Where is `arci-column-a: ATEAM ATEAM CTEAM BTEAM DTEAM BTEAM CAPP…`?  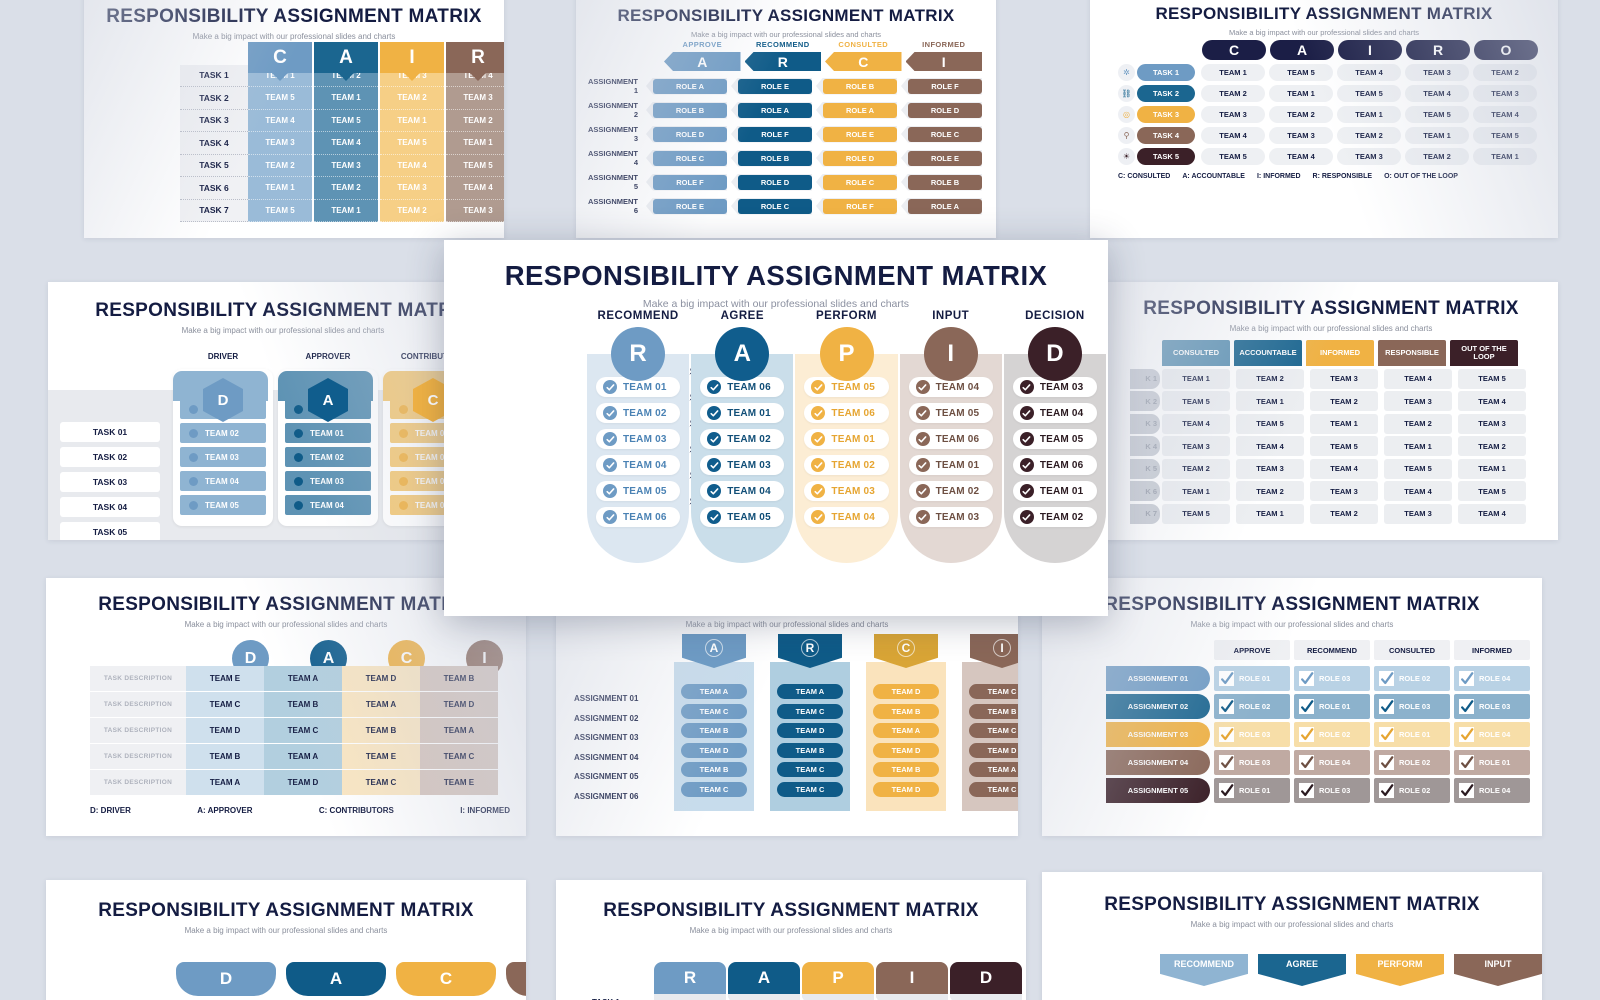
arci-column-a: ATEAM ATEAM CTEAM BTEAM DTEAM BTEAM CAPP… is located at coordinates (714, 722).